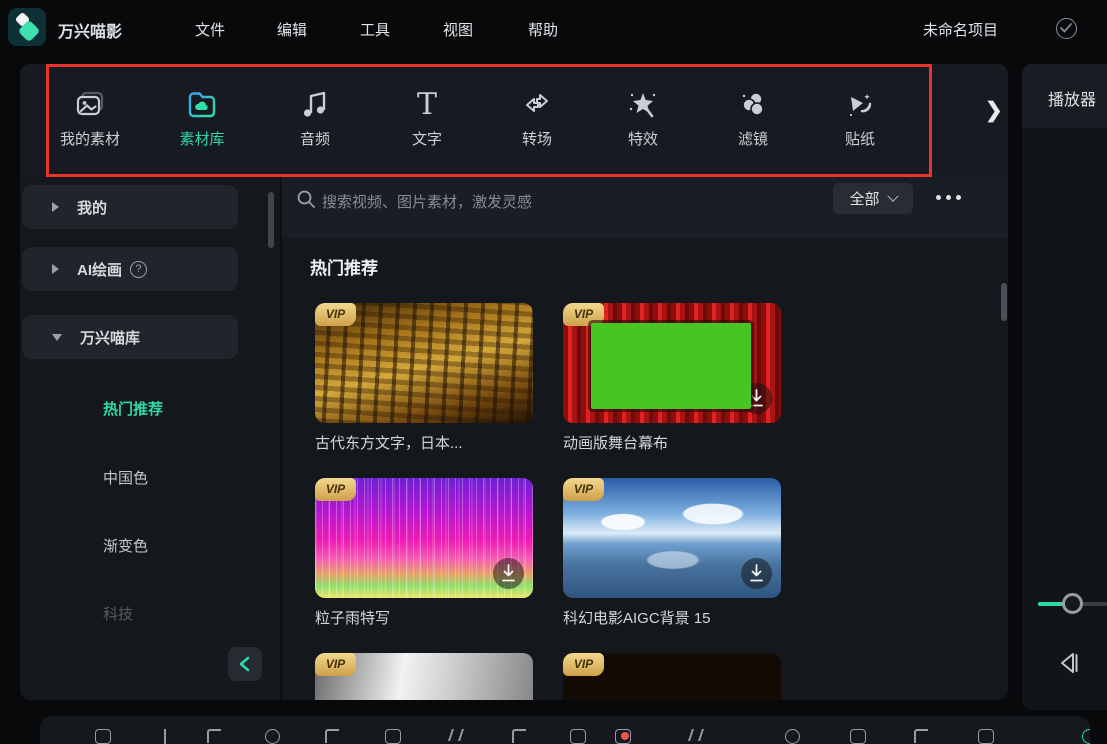 Image resolution: width=1107 pixels, height=744 pixels. What do you see at coordinates (1086, 736) in the screenshot?
I see `toolbar-icon-active` at bounding box center [1086, 736].